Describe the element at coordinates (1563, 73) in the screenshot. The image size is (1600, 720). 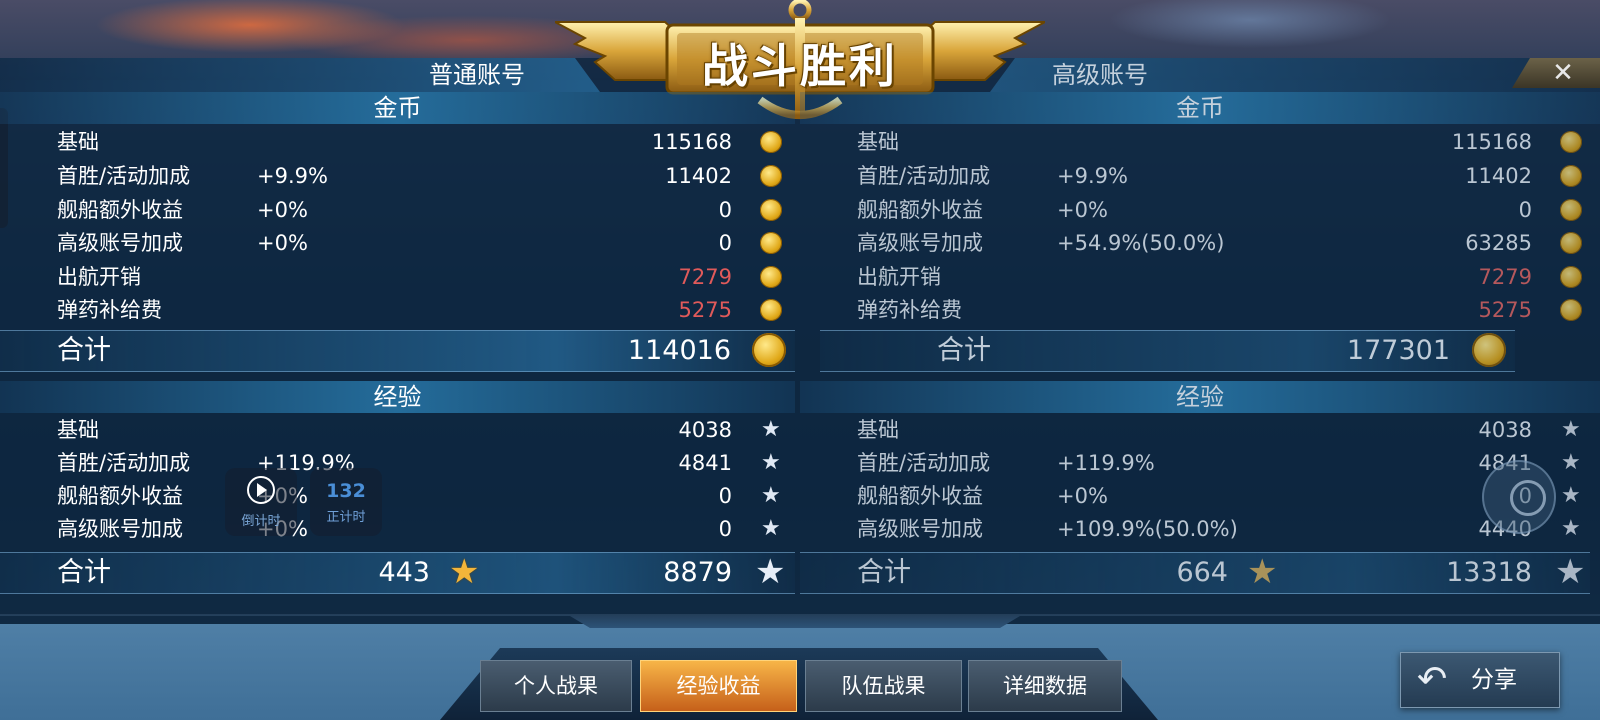
I see `close-icon: ✕` at that location.